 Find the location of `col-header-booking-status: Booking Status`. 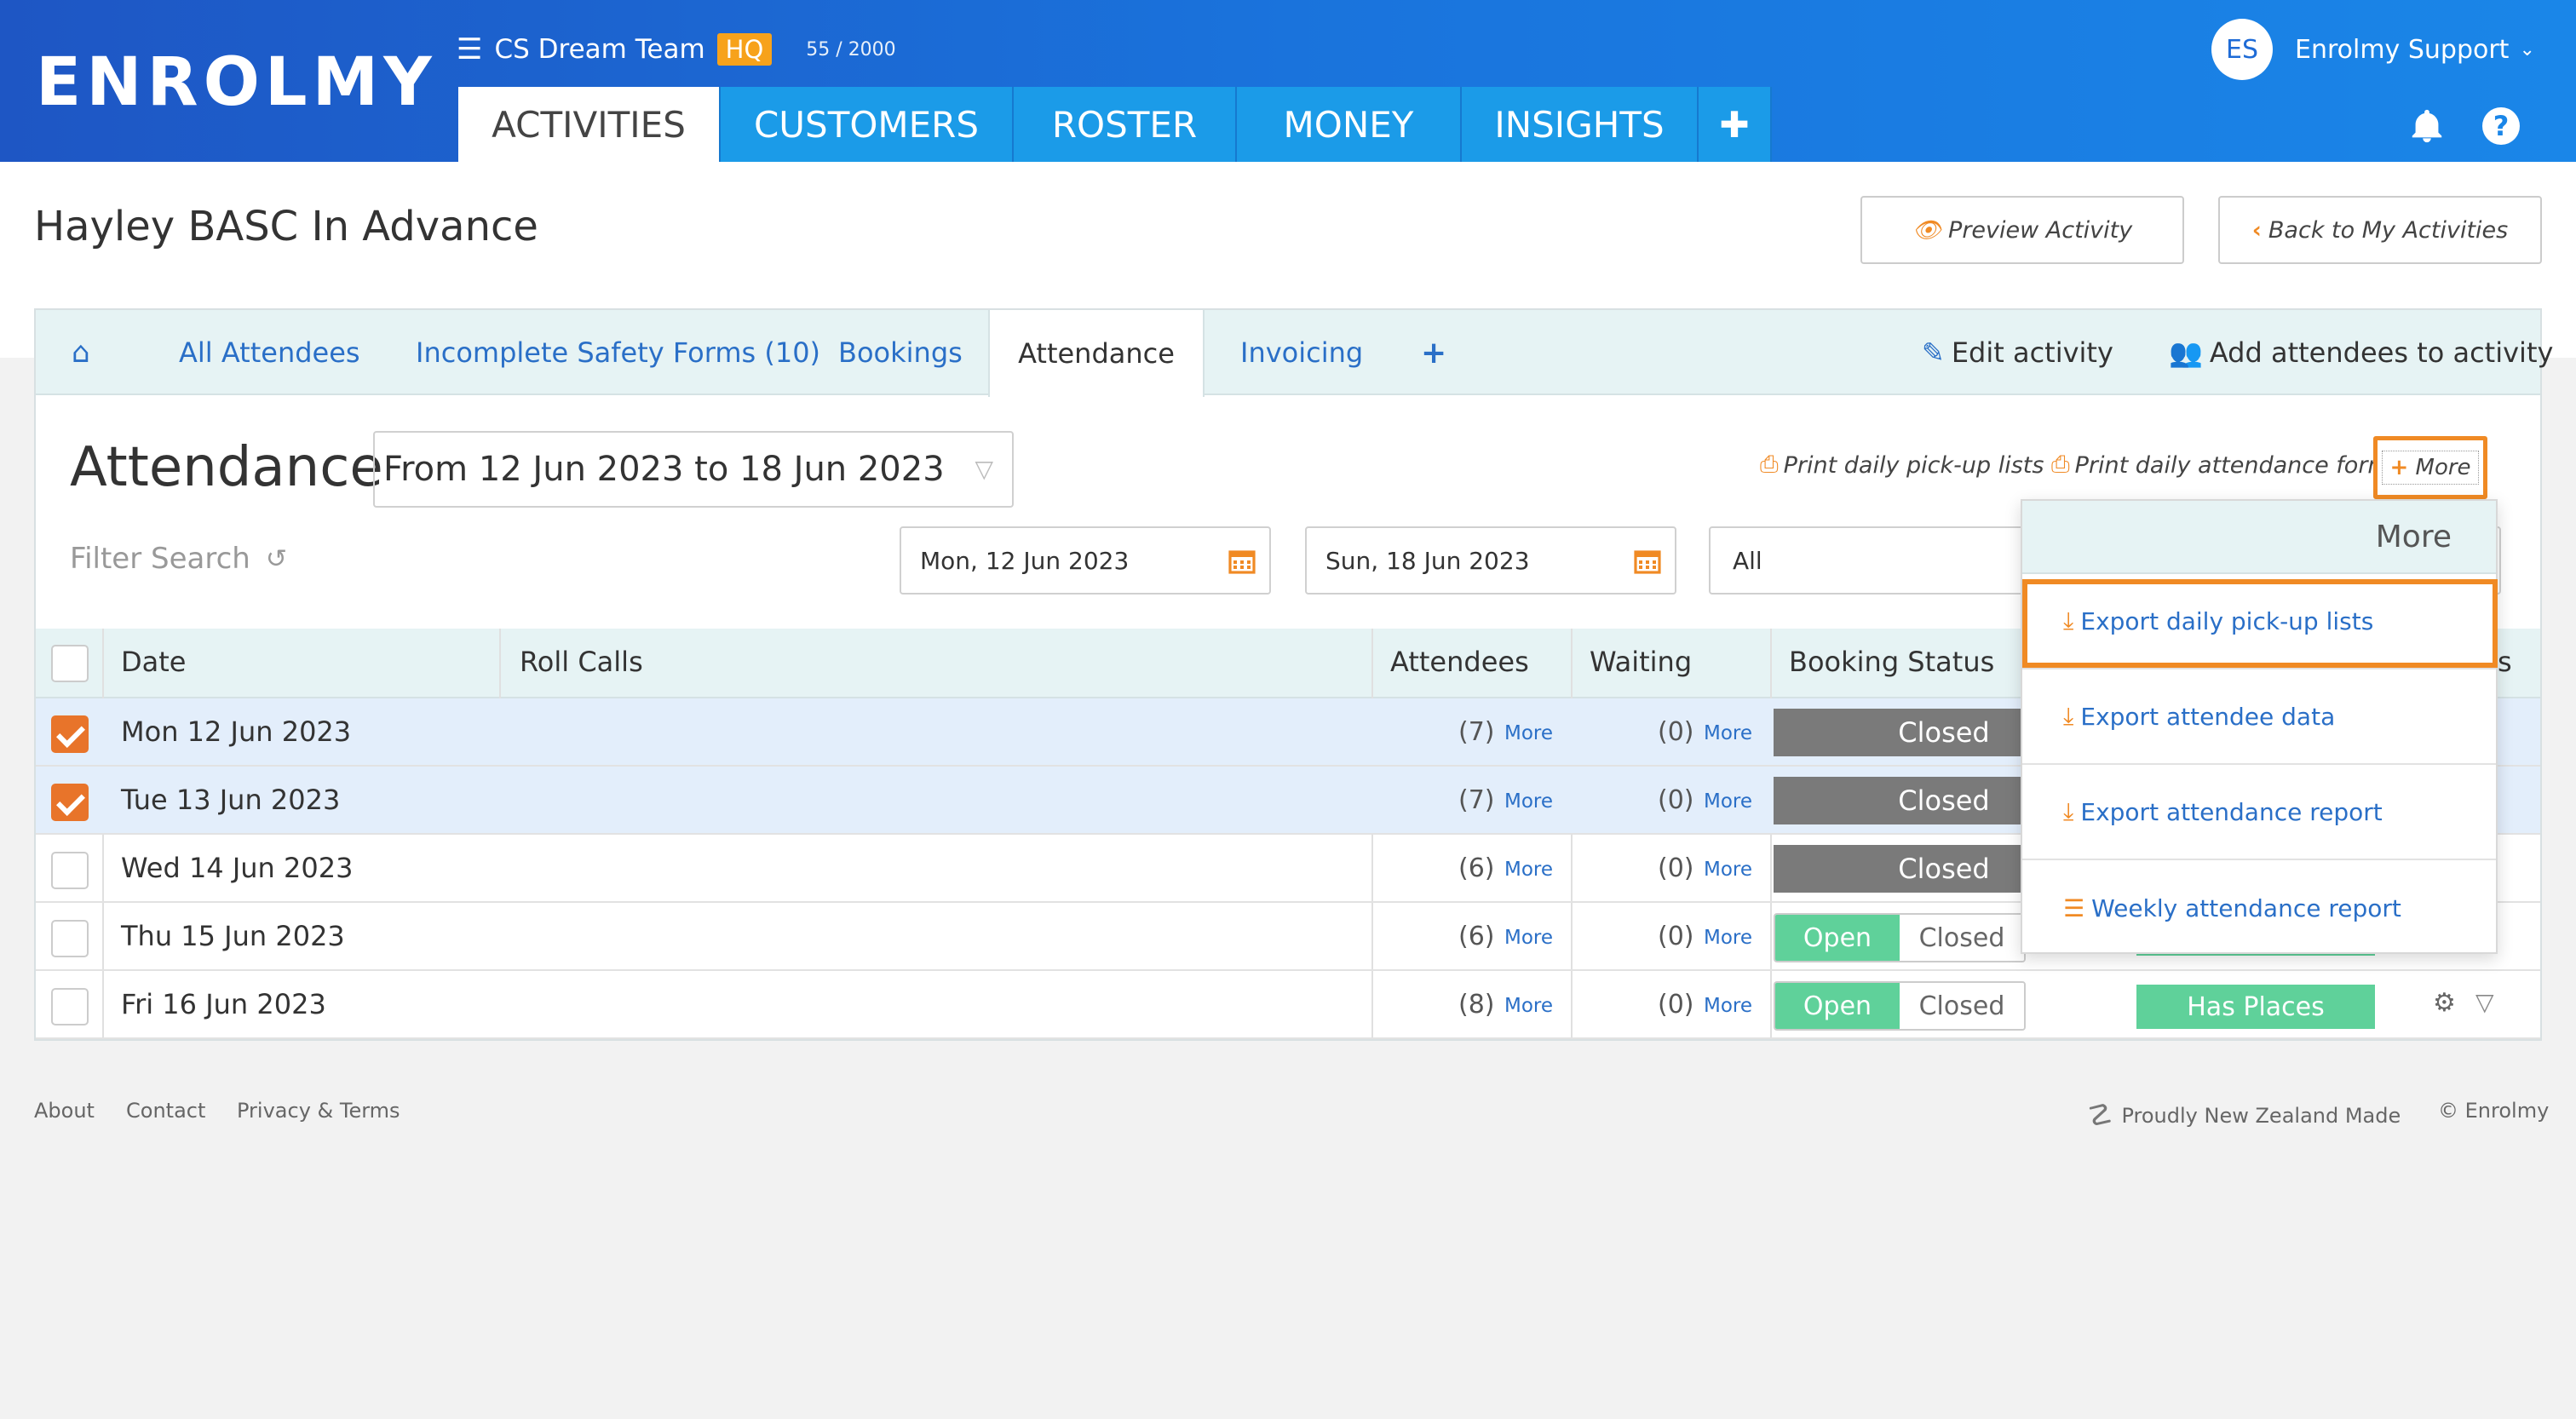

col-header-booking-status: Booking Status is located at coordinates (1892, 662).